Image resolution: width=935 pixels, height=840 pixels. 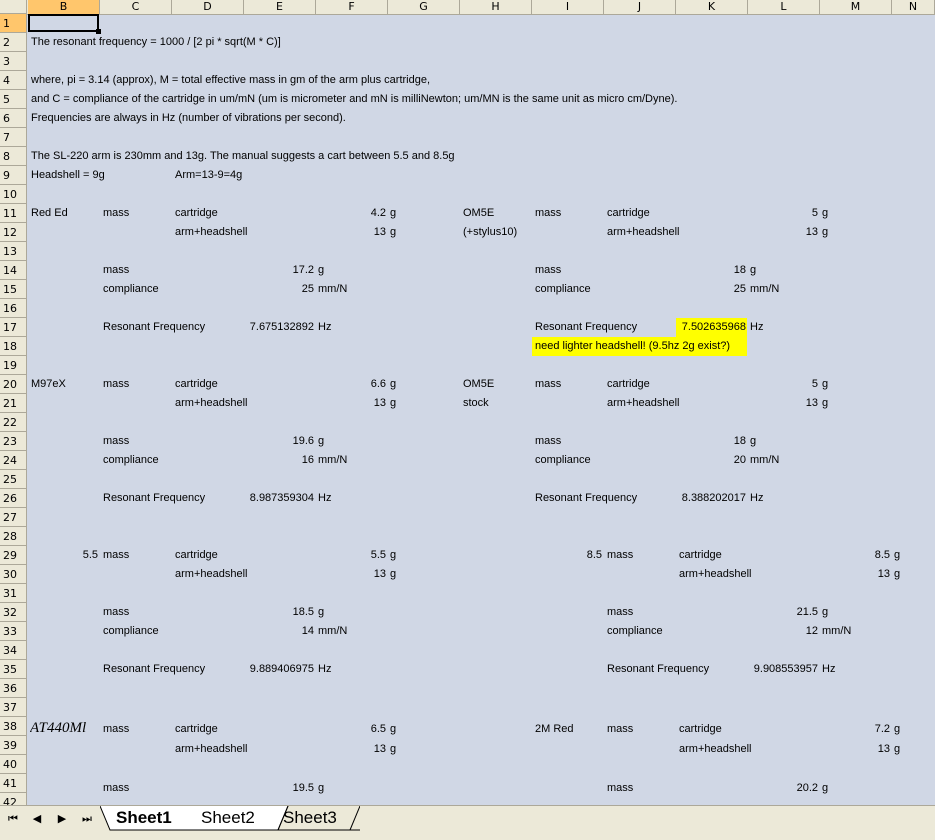 I want to click on resonant-frequency-value: 8.388202017, so click(x=711, y=498).